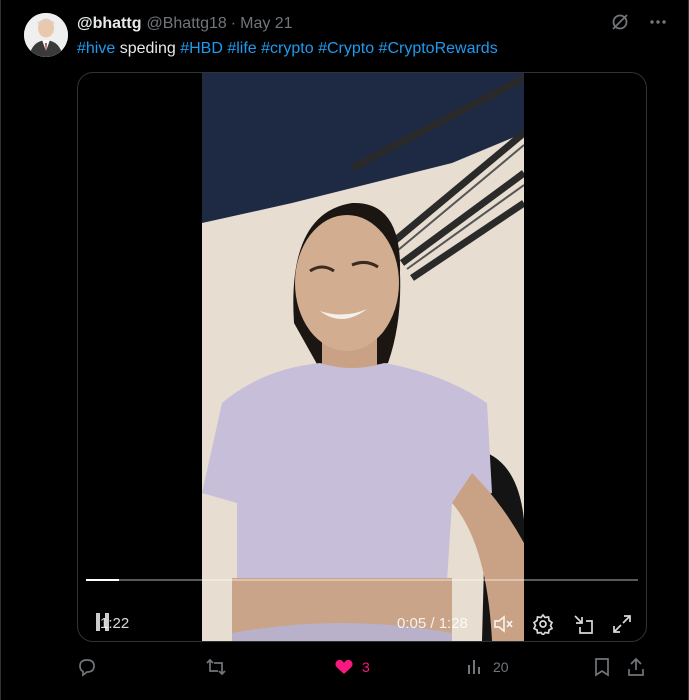 Image resolution: width=689 pixels, height=700 pixels. What do you see at coordinates (366, 667) in the screenshot?
I see `like-count: 3` at bounding box center [366, 667].